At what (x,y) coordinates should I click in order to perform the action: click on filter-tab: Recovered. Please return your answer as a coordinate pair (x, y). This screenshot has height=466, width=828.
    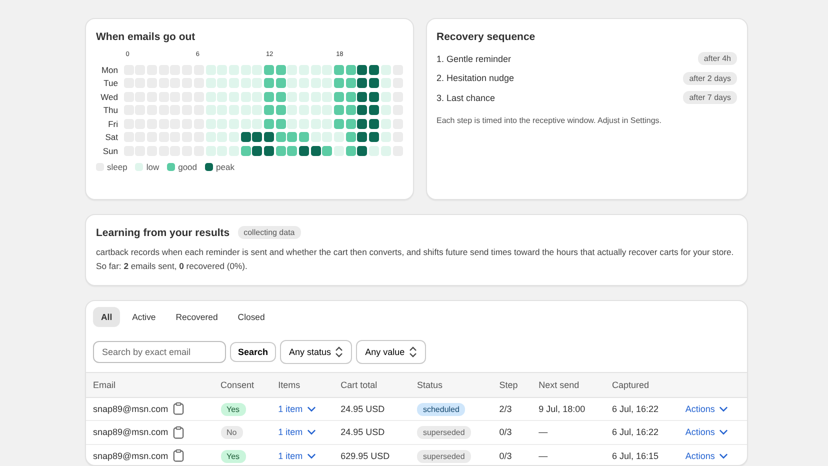
    Looking at the image, I should click on (197, 316).